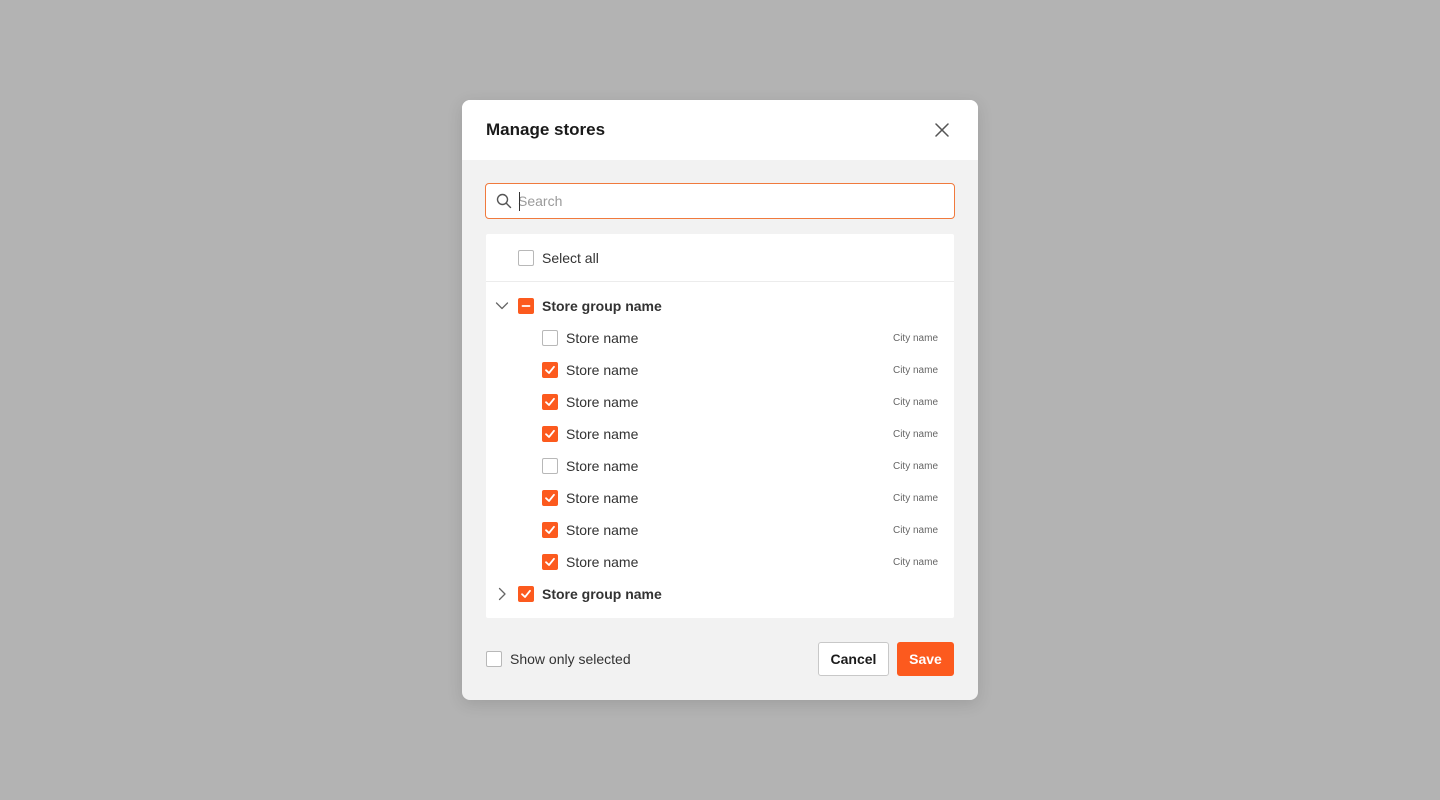  I want to click on close-button, so click(942, 130).